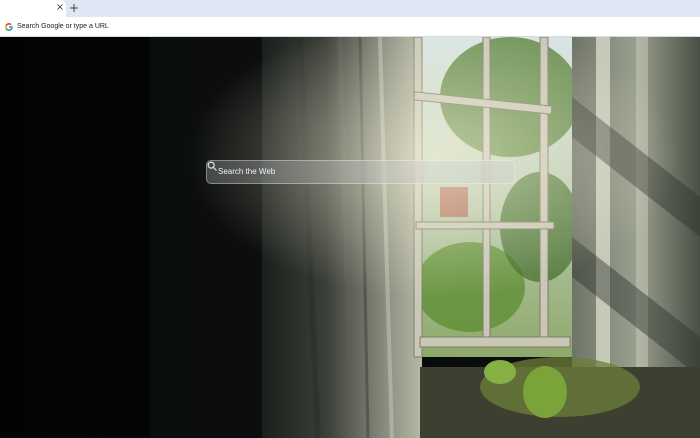 This screenshot has width=700, height=438. What do you see at coordinates (212, 166) in the screenshot?
I see `magnifier-icon` at bounding box center [212, 166].